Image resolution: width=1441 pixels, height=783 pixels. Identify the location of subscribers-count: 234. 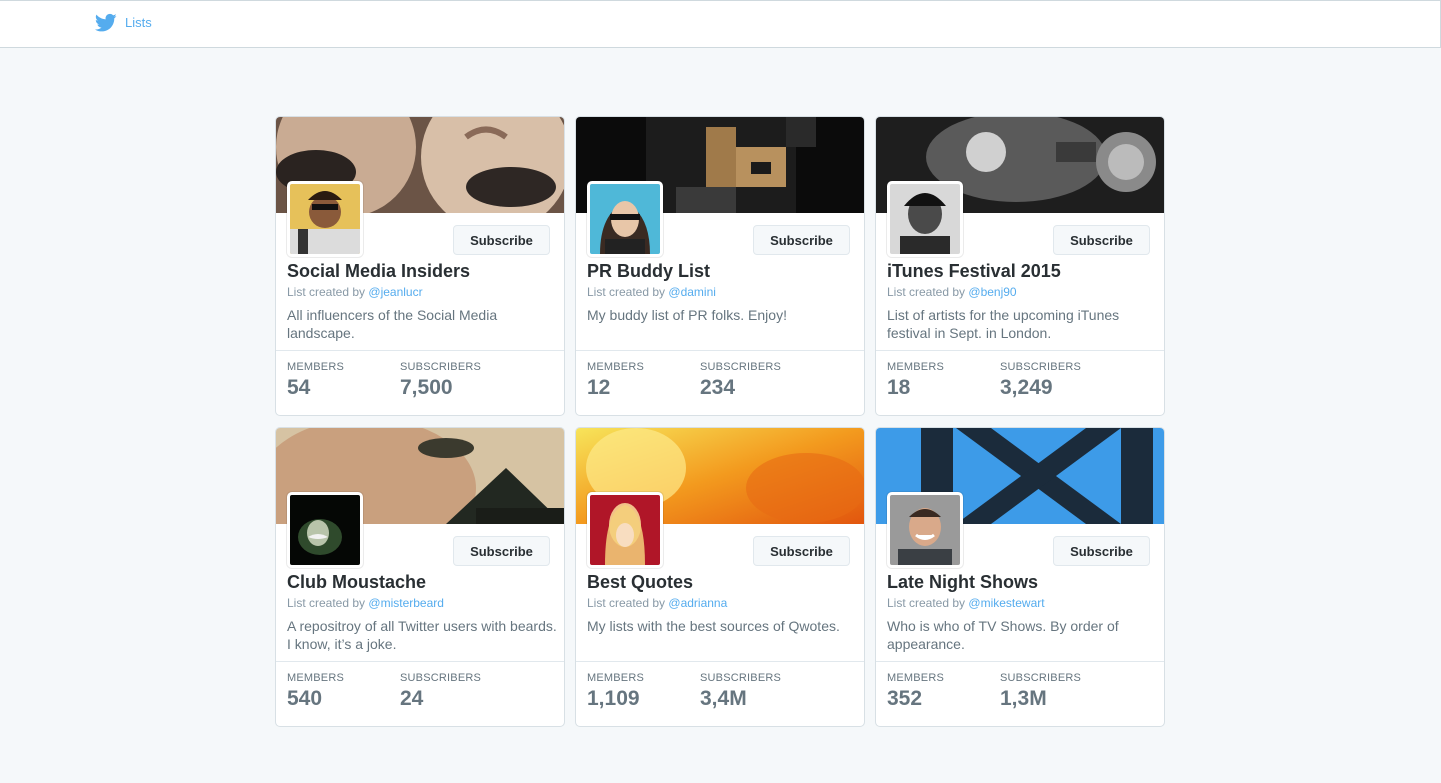
(718, 387).